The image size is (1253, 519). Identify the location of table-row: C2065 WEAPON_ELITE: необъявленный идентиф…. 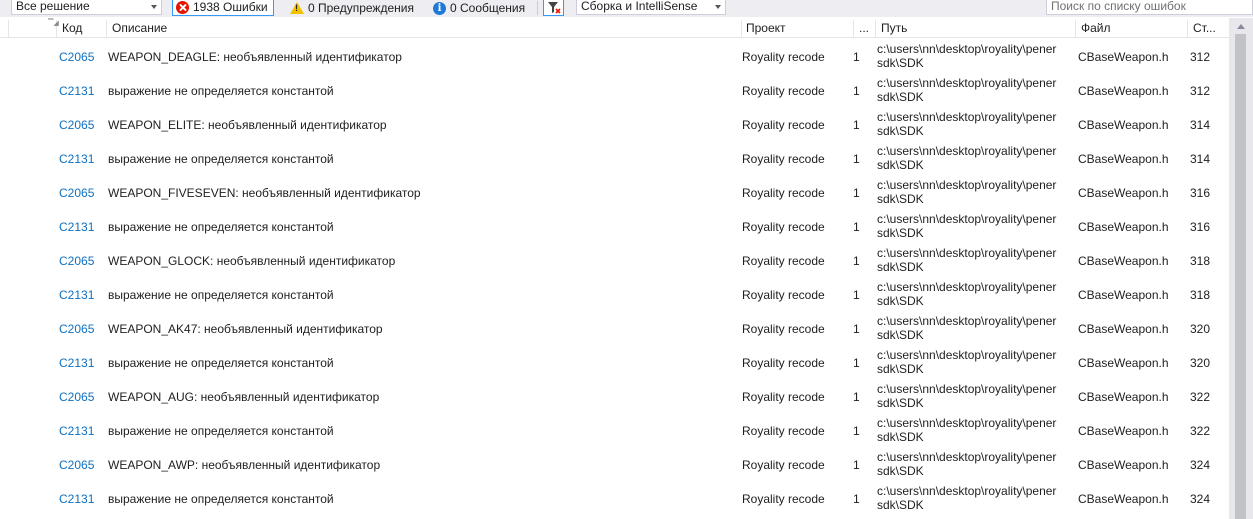
(614, 124).